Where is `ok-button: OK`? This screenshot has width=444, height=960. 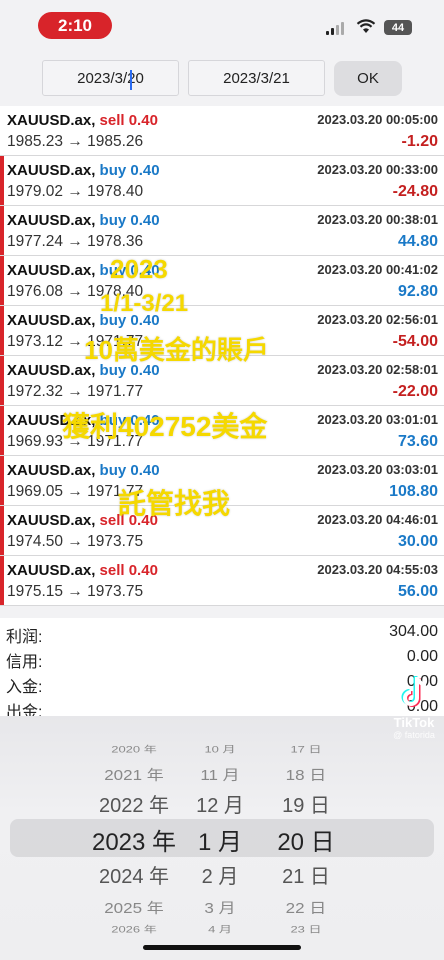 ok-button: OK is located at coordinates (368, 78).